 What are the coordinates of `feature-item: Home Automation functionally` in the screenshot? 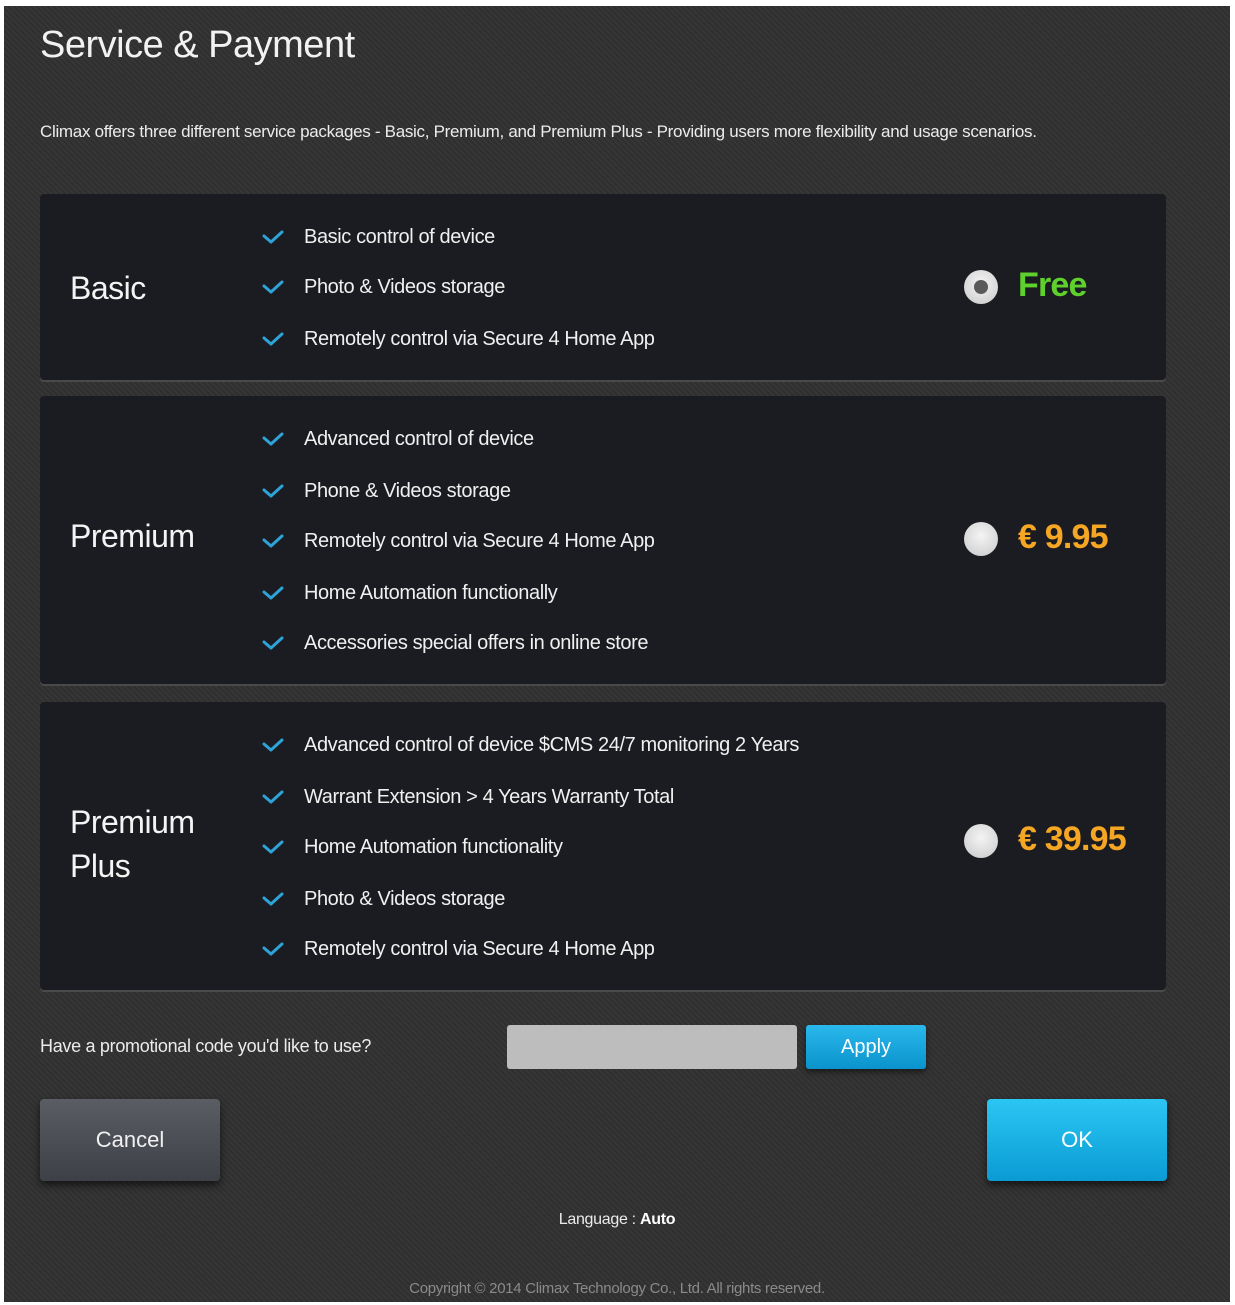 It's located at (410, 593).